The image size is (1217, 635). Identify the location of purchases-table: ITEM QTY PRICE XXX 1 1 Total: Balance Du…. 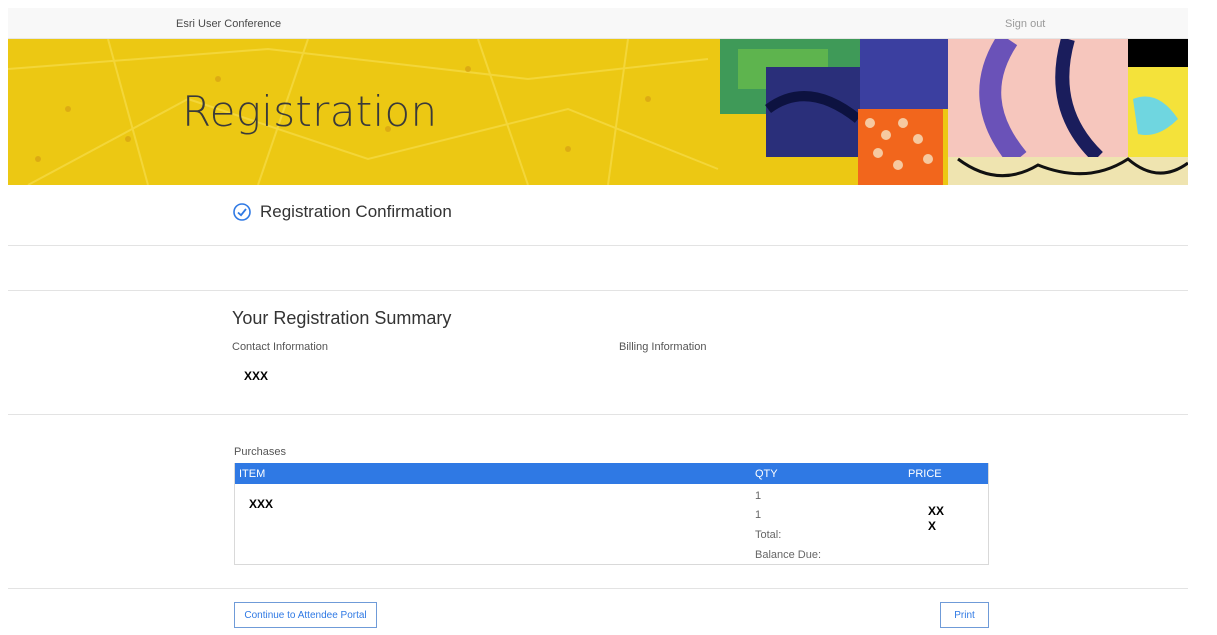
(611, 514).